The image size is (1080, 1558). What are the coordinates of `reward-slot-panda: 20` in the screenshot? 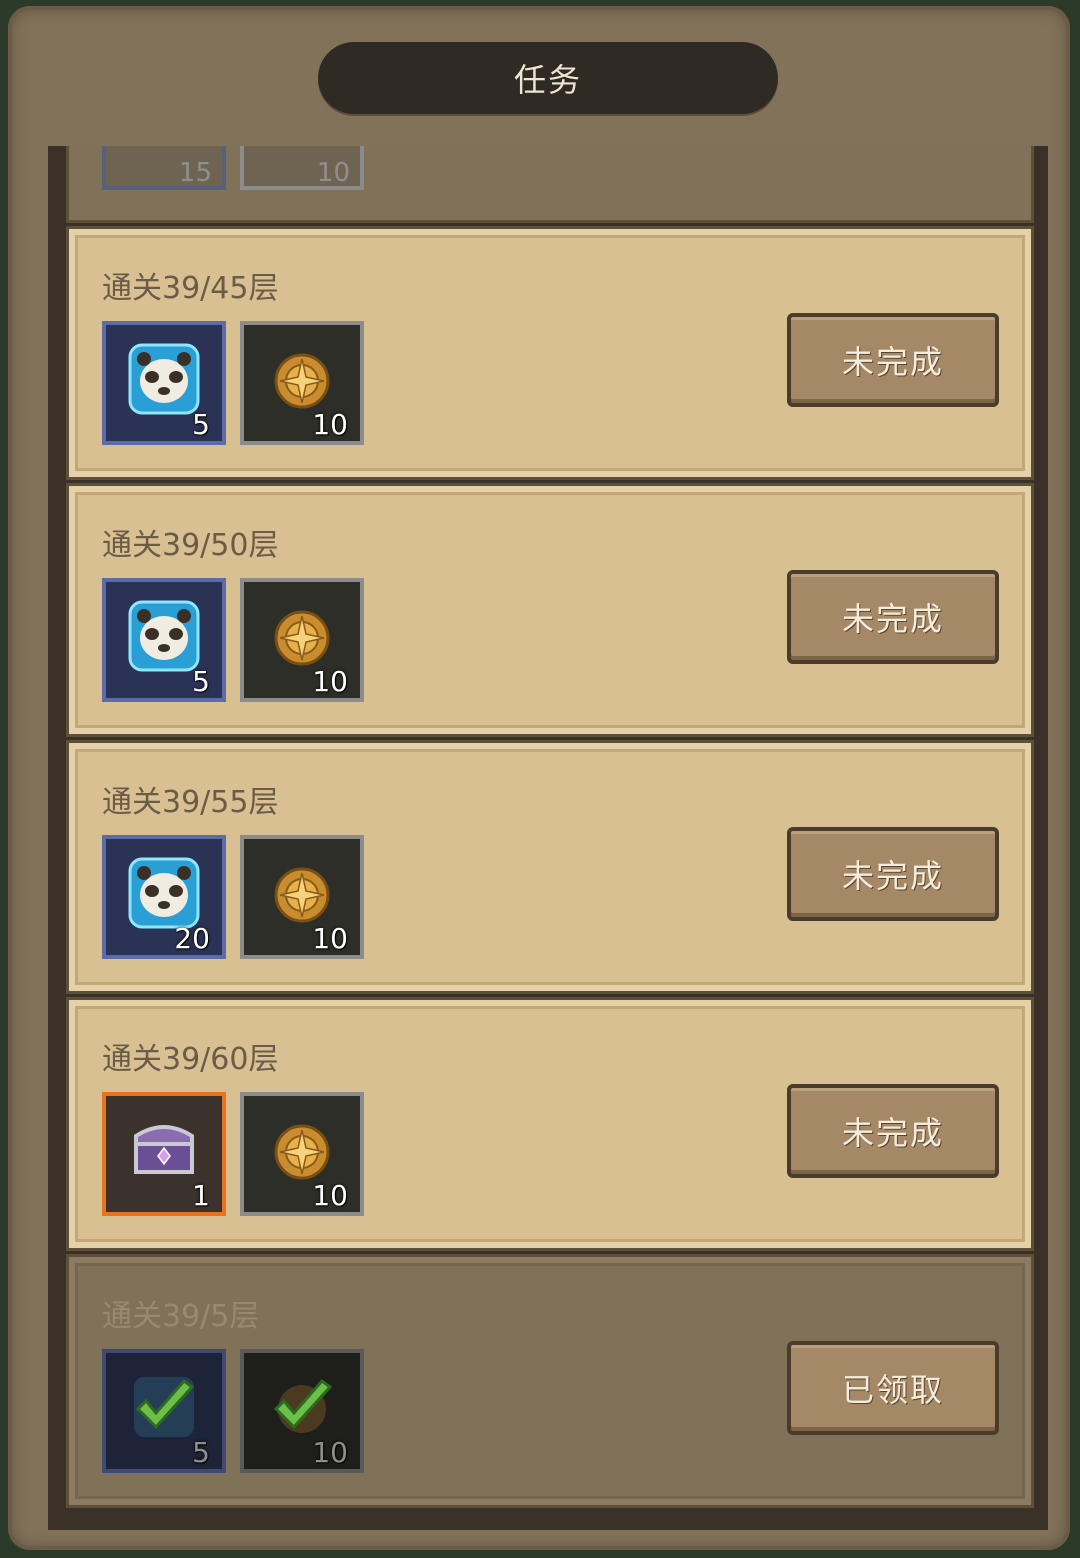 It's located at (164, 897).